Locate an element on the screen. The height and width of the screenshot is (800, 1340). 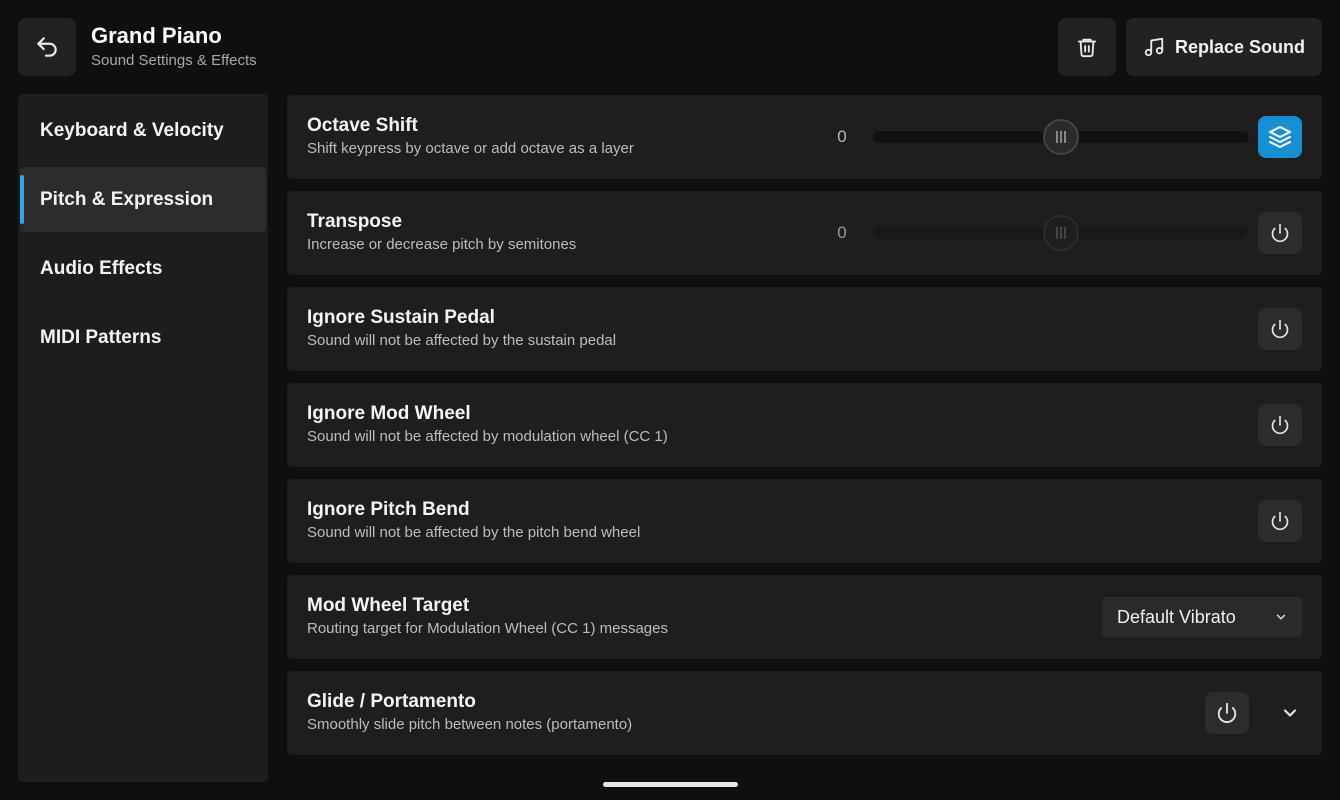
sidebar-item-label: Audio Effects is located at coordinates (101, 268).